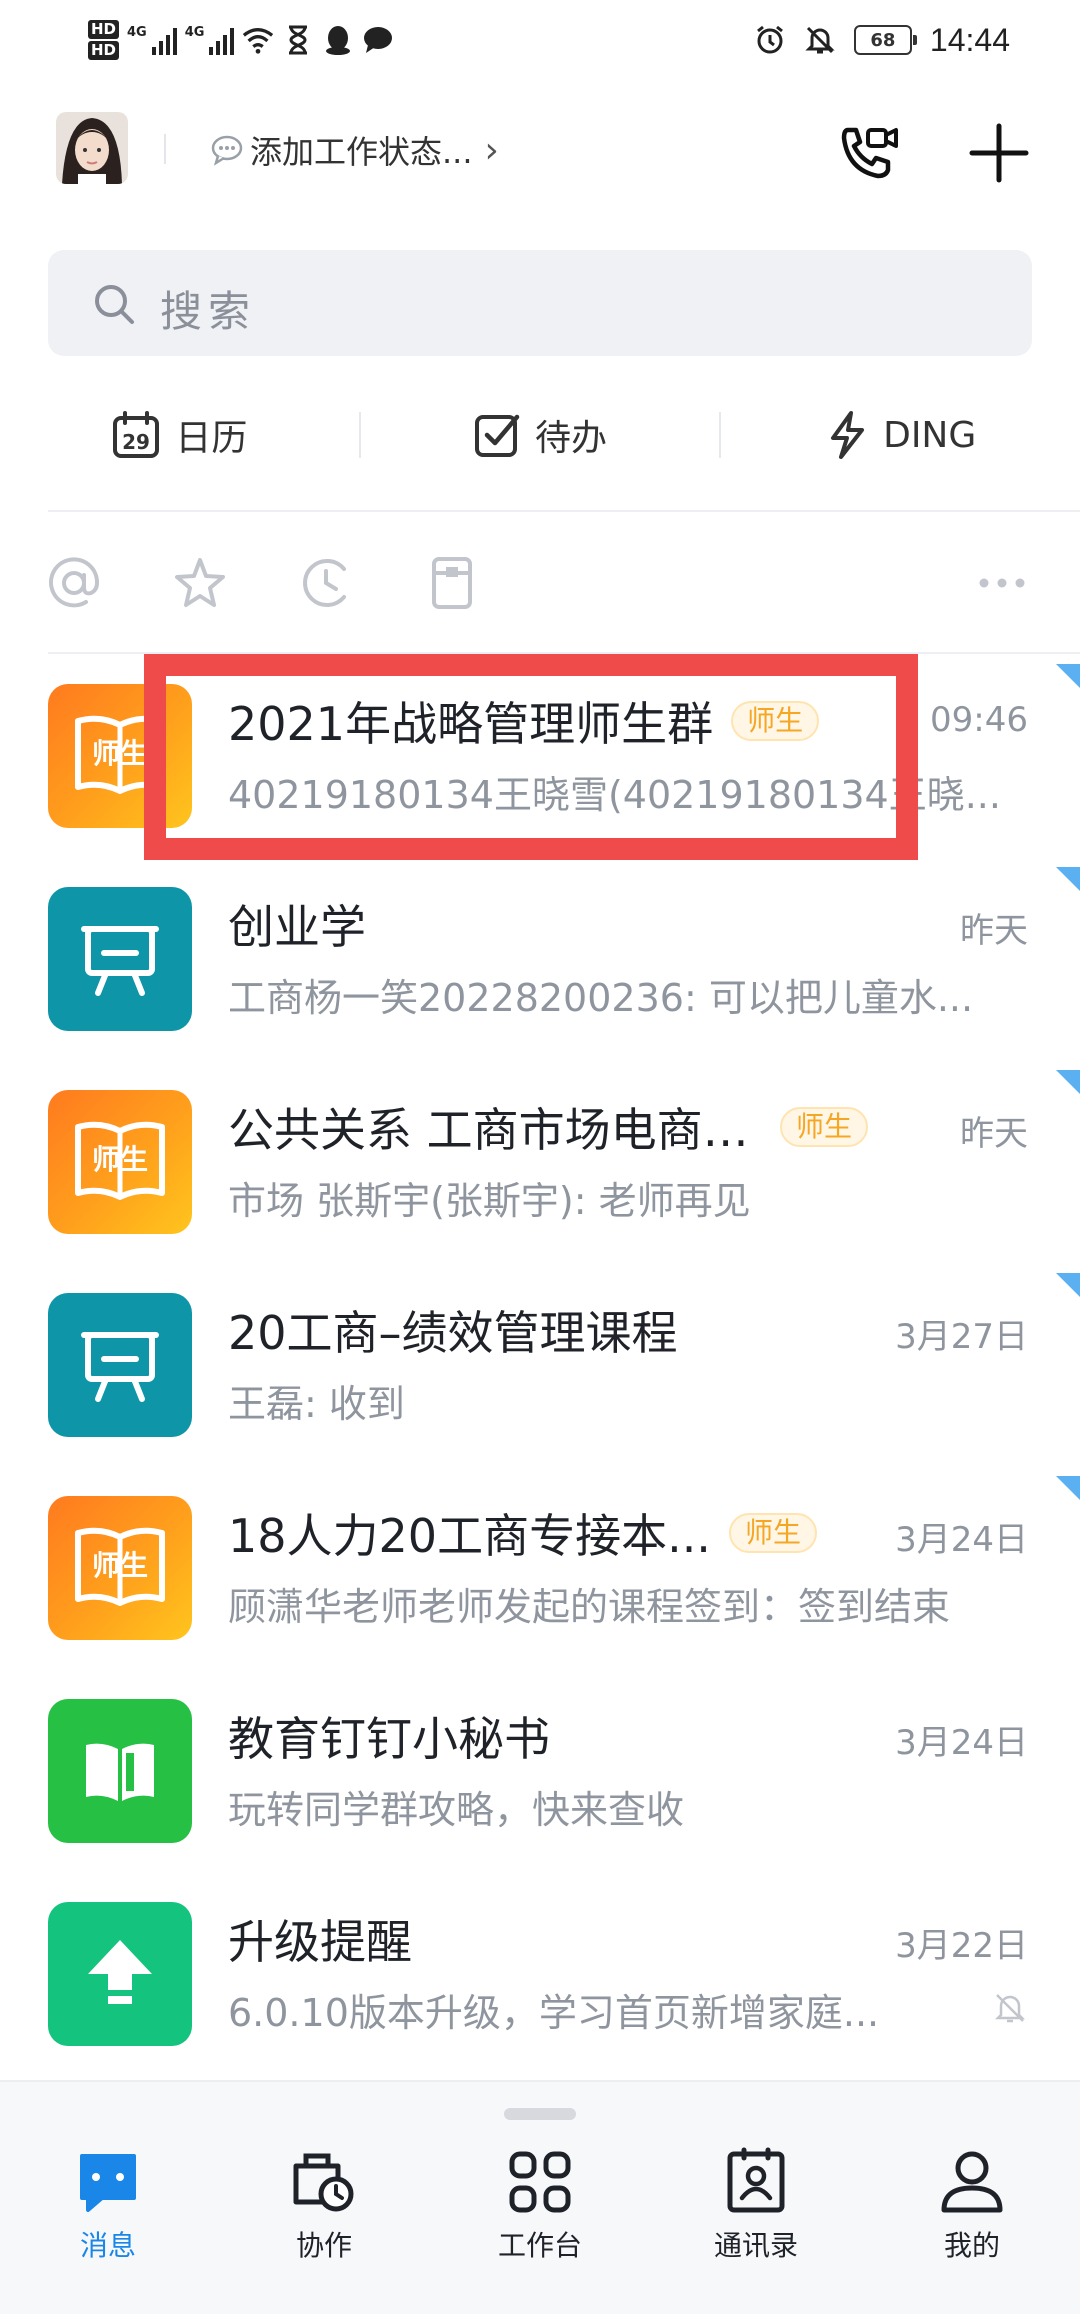 The image size is (1080, 2314). I want to click on more-filter-button, so click(1002, 583).